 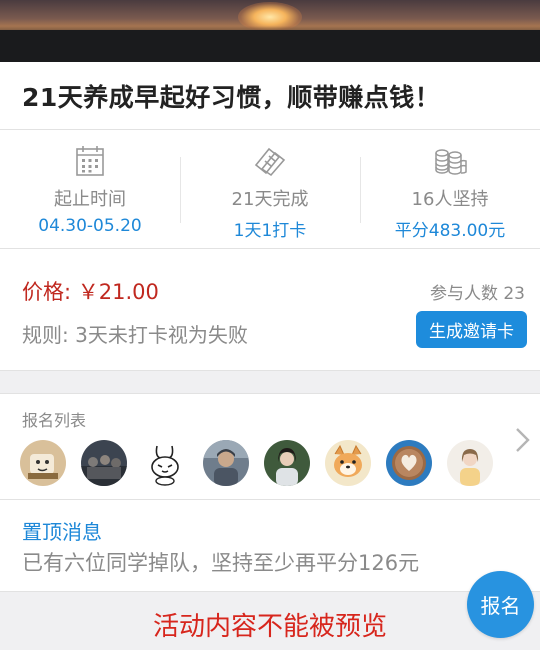 I want to click on pinned-message-title: 置顶消息, so click(x=62, y=530).